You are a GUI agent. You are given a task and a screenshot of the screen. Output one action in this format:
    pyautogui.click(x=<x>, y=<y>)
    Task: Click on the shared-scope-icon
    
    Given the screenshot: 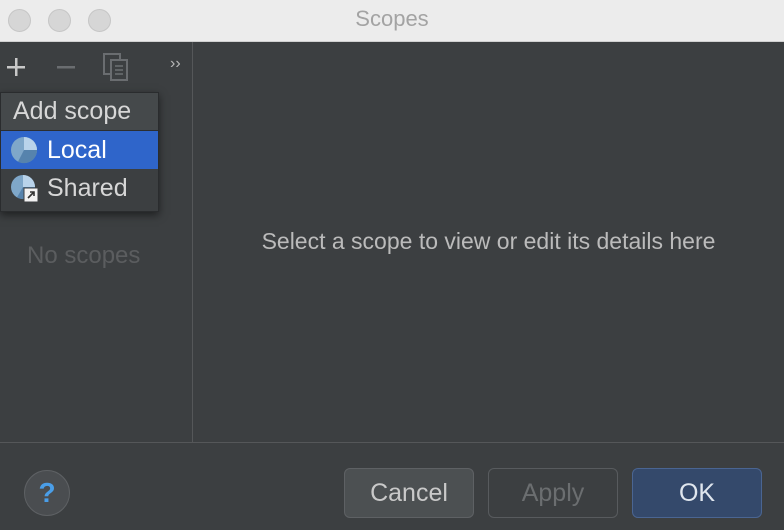 What is the action you would take?
    pyautogui.click(x=24, y=188)
    